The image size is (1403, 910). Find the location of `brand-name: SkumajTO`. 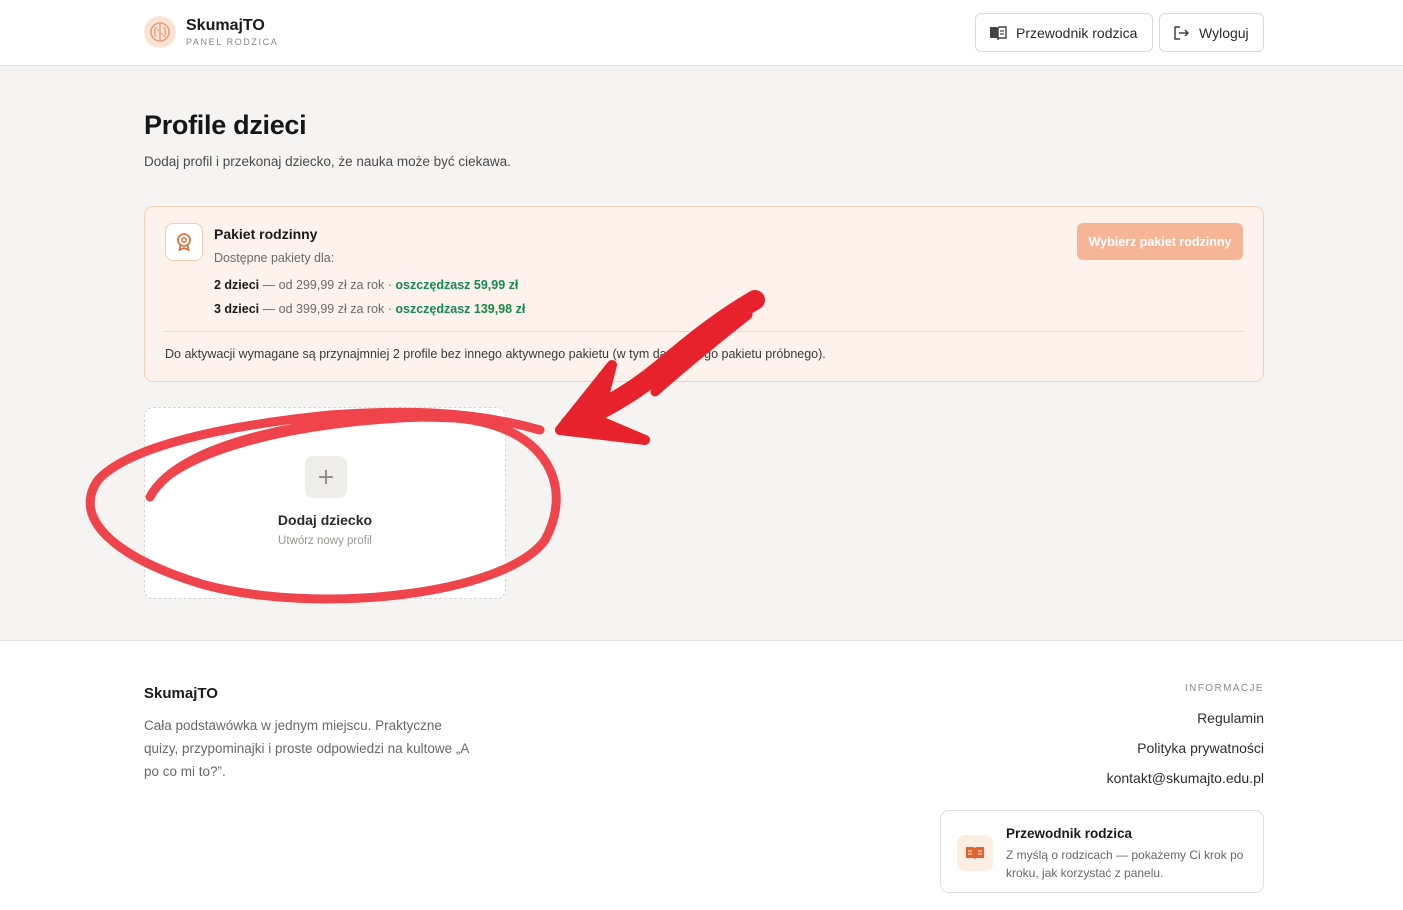

brand-name: SkumajTO is located at coordinates (225, 25).